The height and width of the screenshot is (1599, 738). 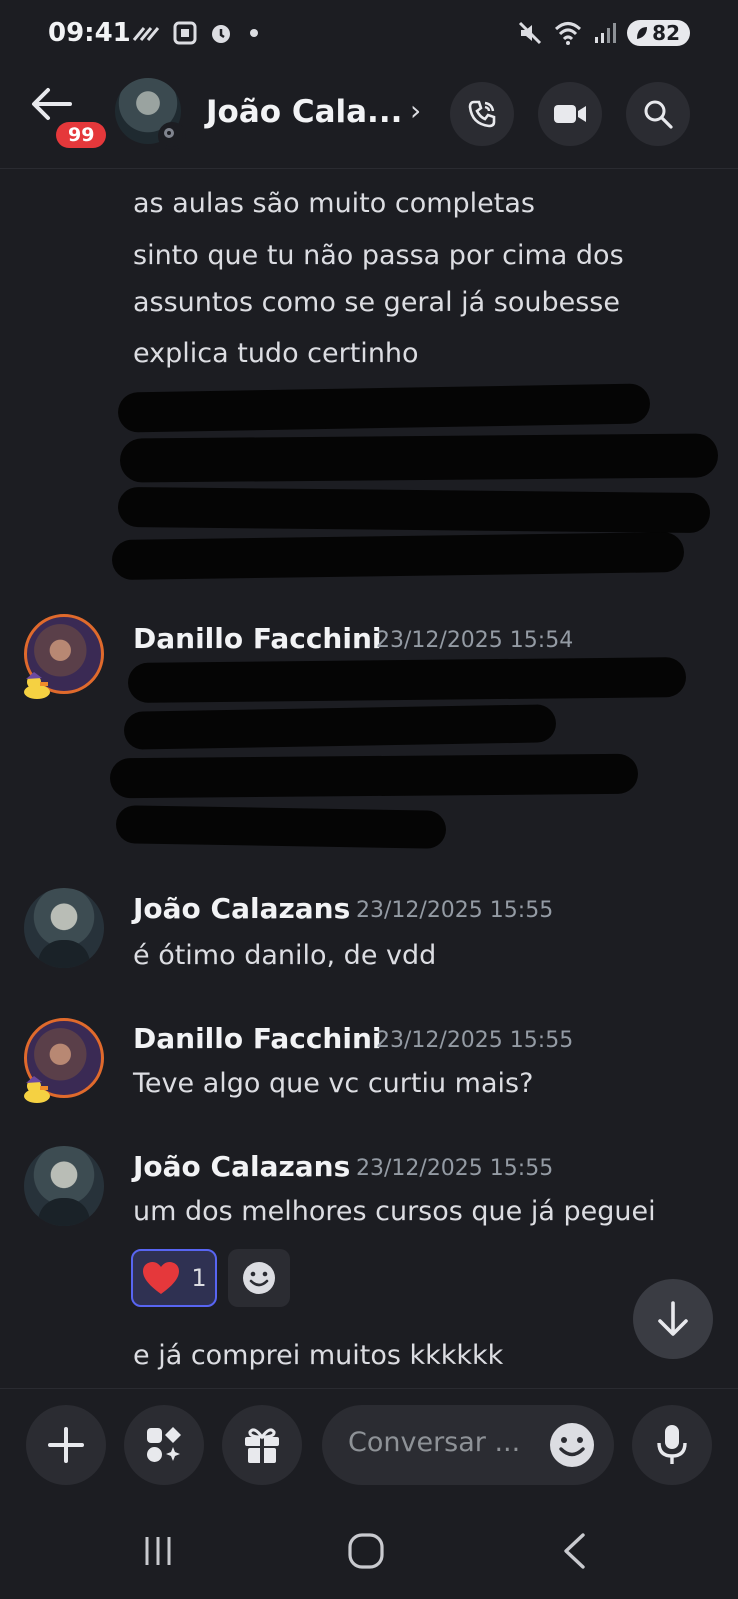 I want to click on message-text: as aulas são muito completas, so click(x=334, y=203).